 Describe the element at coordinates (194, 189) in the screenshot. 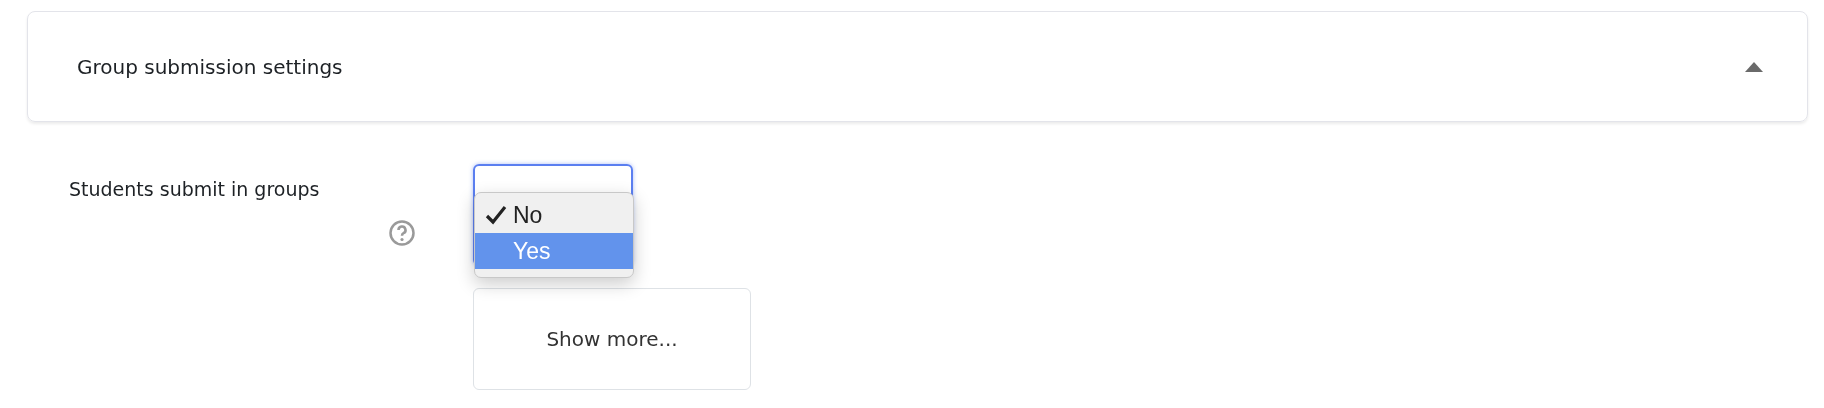

I see `field-label: Students submit in groups` at that location.